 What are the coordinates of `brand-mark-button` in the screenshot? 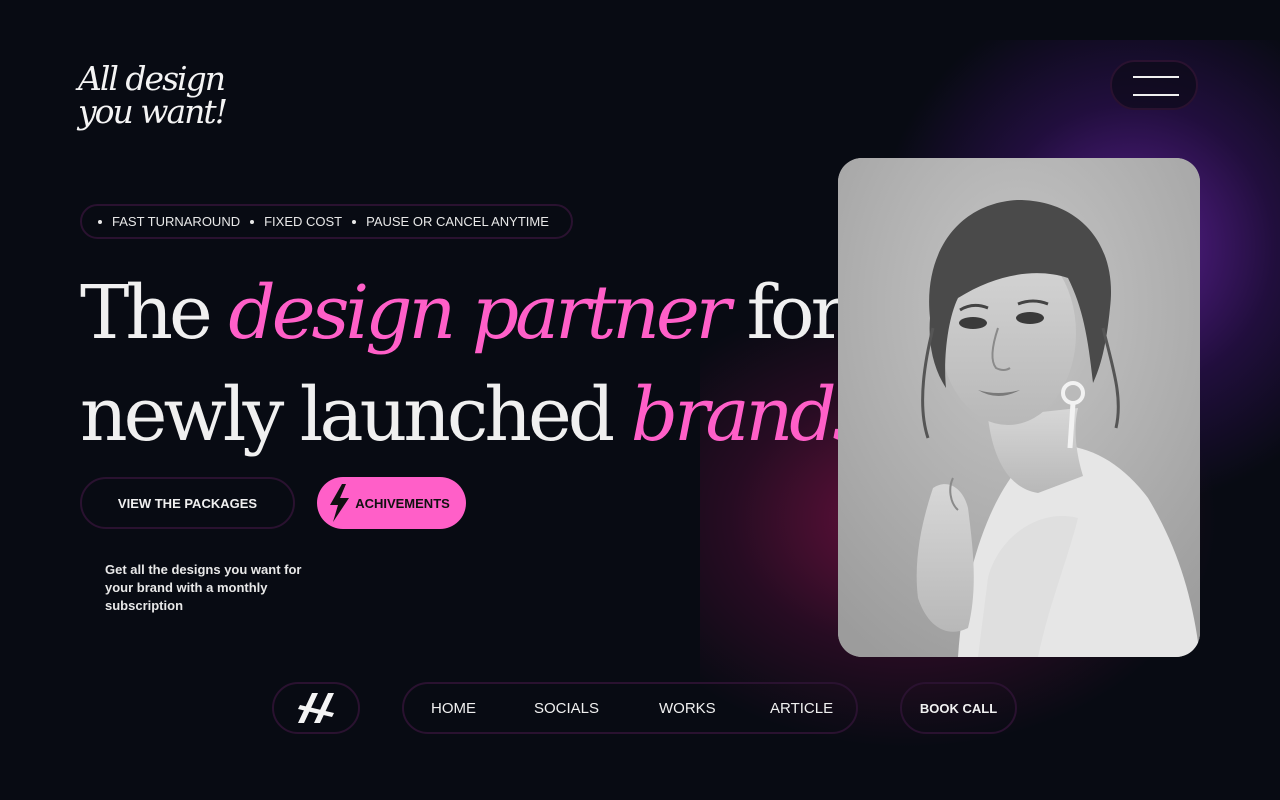 It's located at (316, 708).